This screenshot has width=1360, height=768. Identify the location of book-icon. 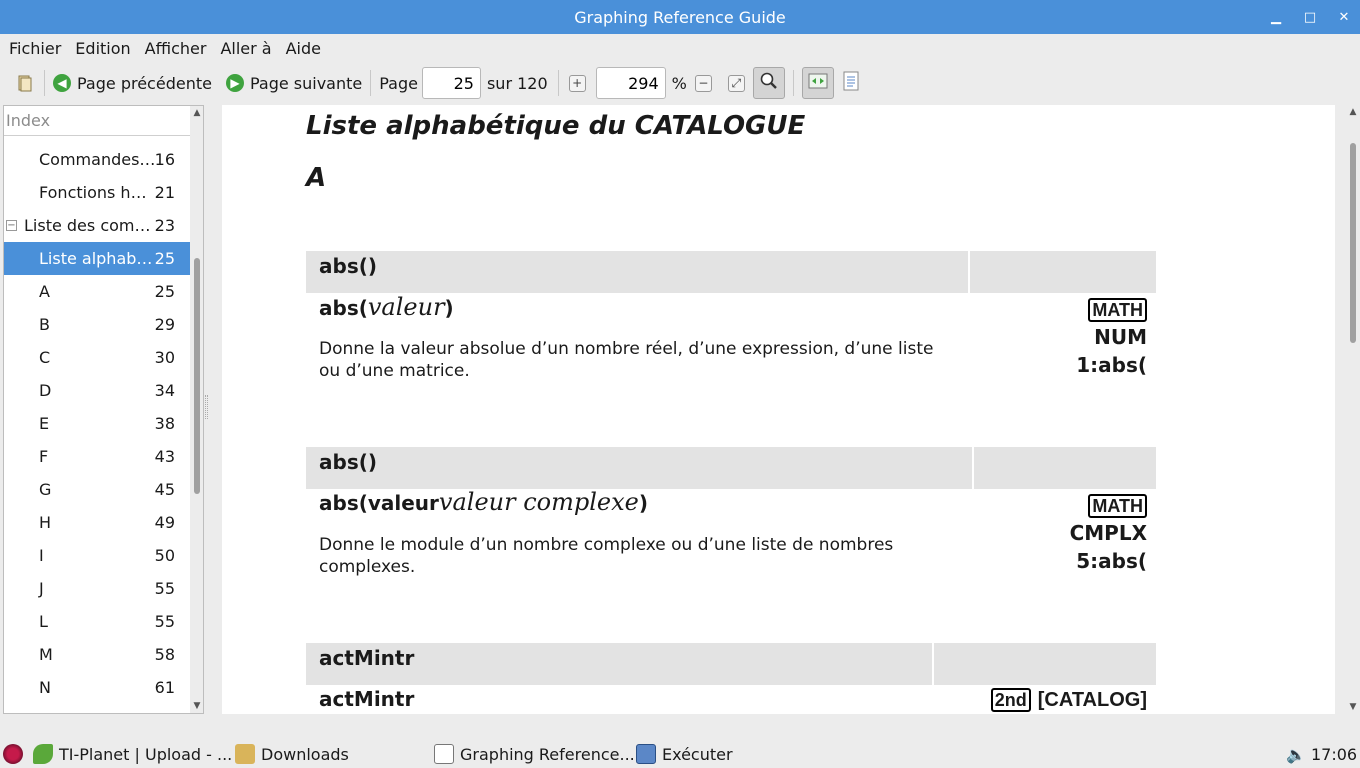
(25, 83).